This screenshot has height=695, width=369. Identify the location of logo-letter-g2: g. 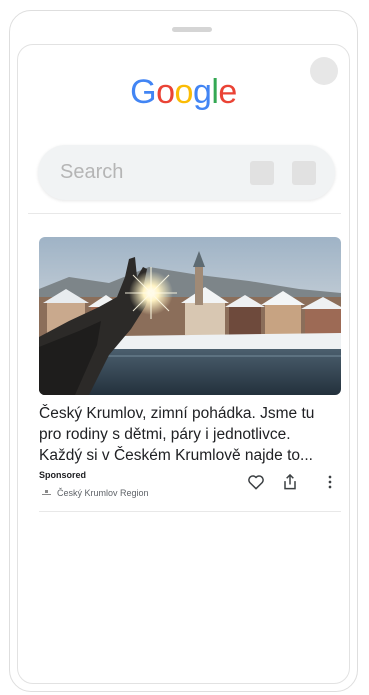
(202, 92).